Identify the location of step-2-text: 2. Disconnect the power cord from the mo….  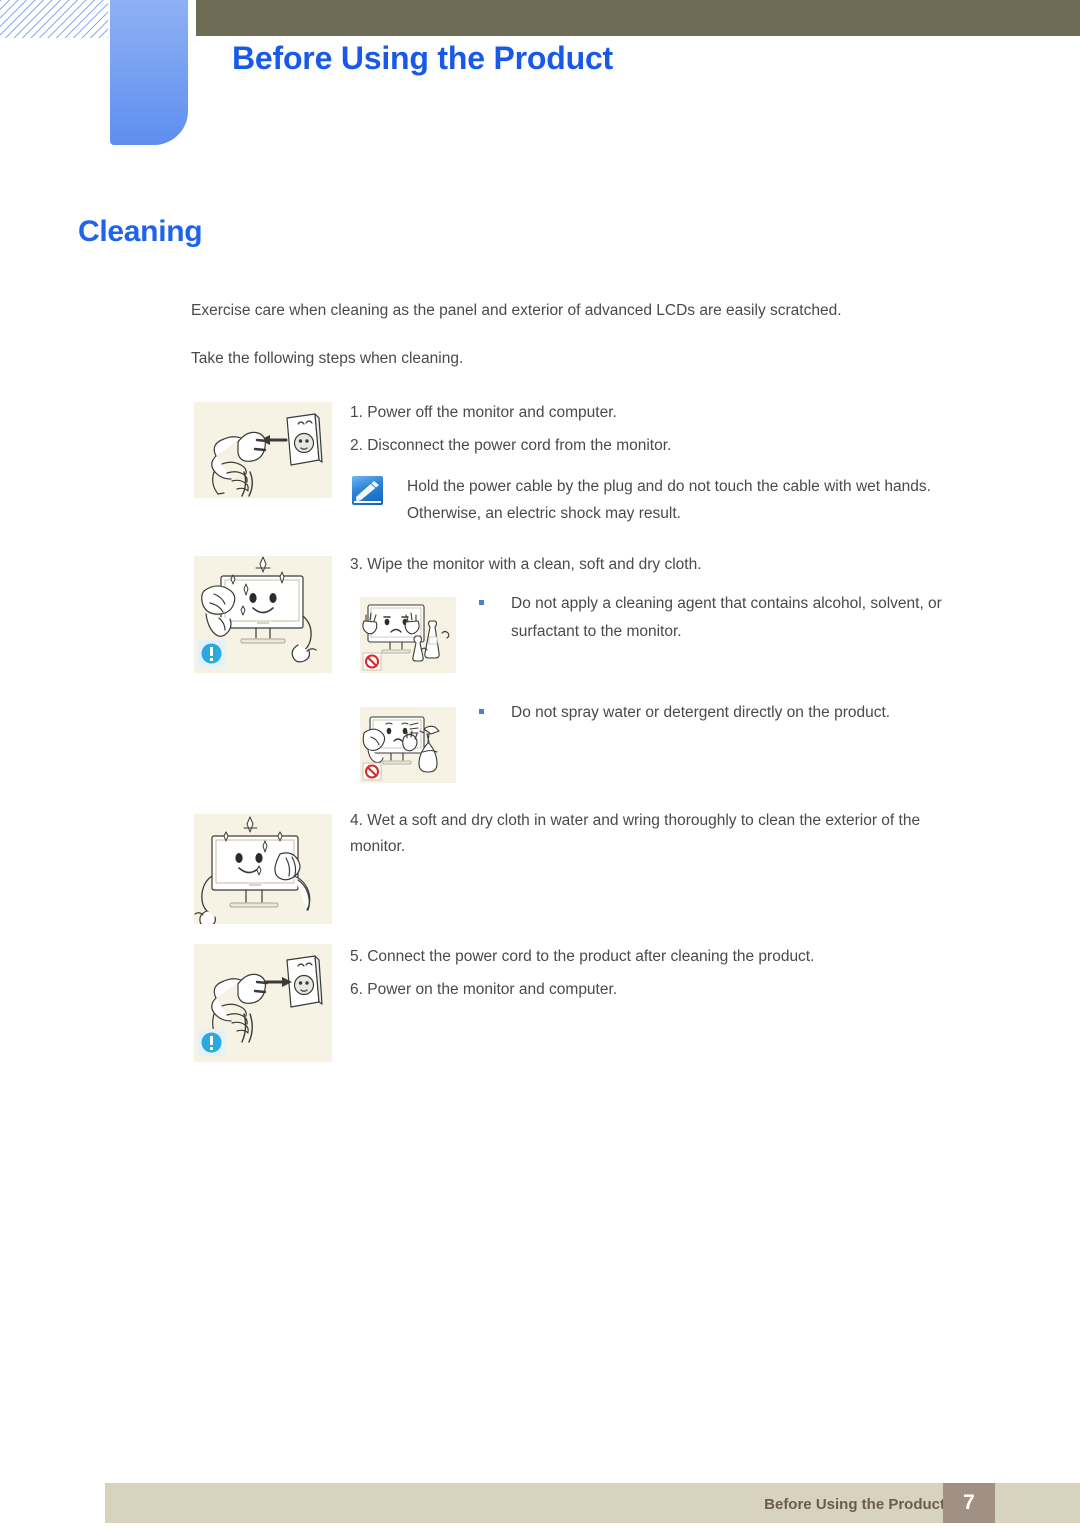
(511, 445).